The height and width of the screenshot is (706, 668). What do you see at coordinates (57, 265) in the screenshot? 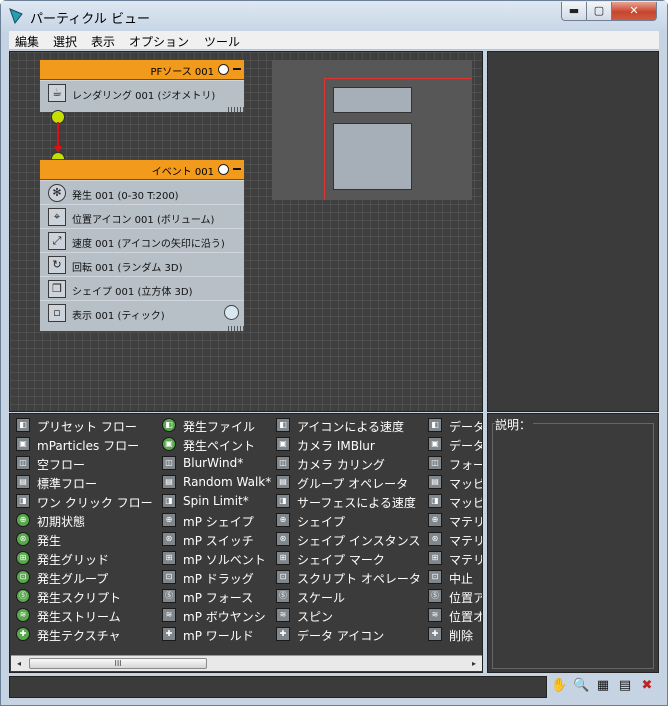
I see `rotation-icon: ↻` at bounding box center [57, 265].